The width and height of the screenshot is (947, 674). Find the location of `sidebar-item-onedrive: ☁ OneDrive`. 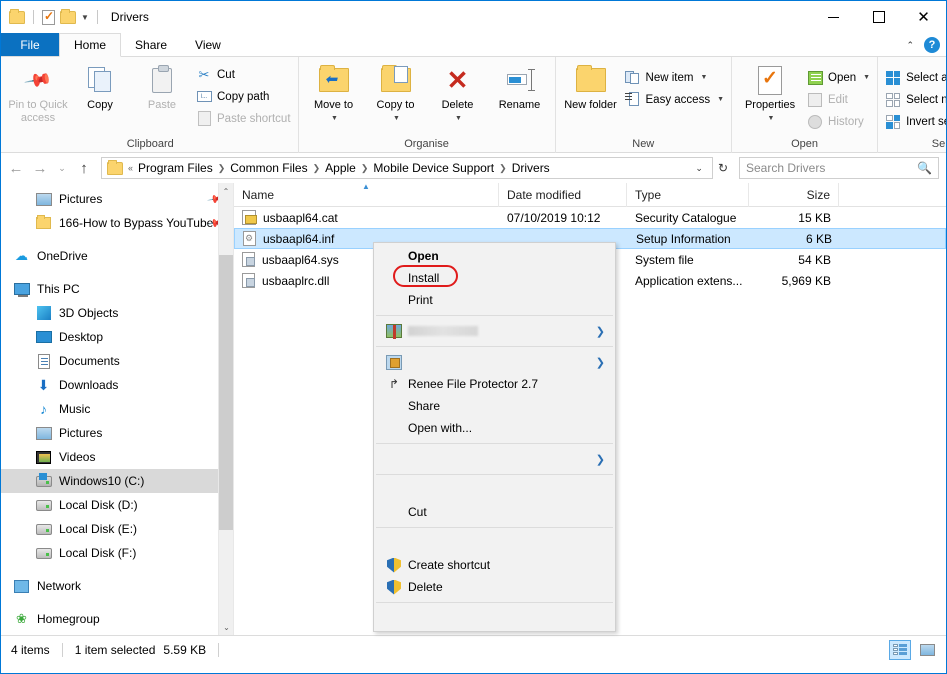

sidebar-item-onedrive: ☁ OneDrive is located at coordinates (117, 256).